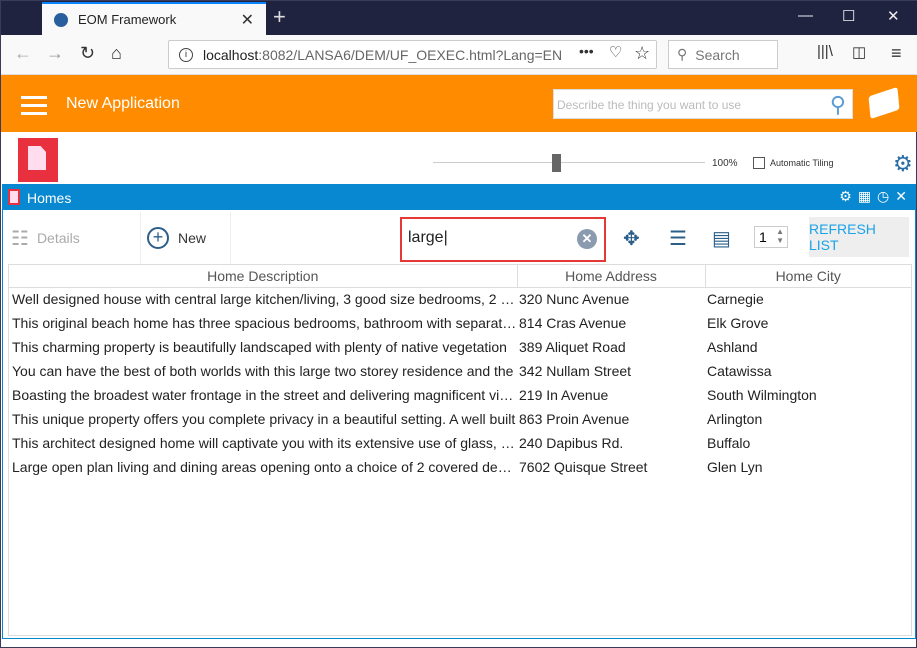  Describe the element at coordinates (572, 347) in the screenshot. I see `cell-address: 389 Aliquet Road` at that location.